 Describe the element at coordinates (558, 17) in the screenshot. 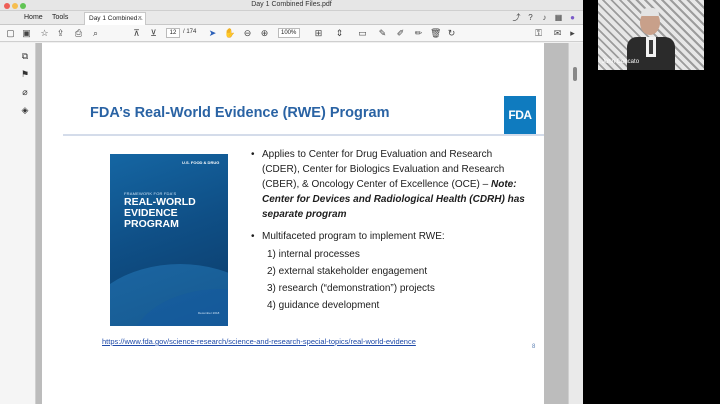

I see `apps-icon: ▦` at that location.